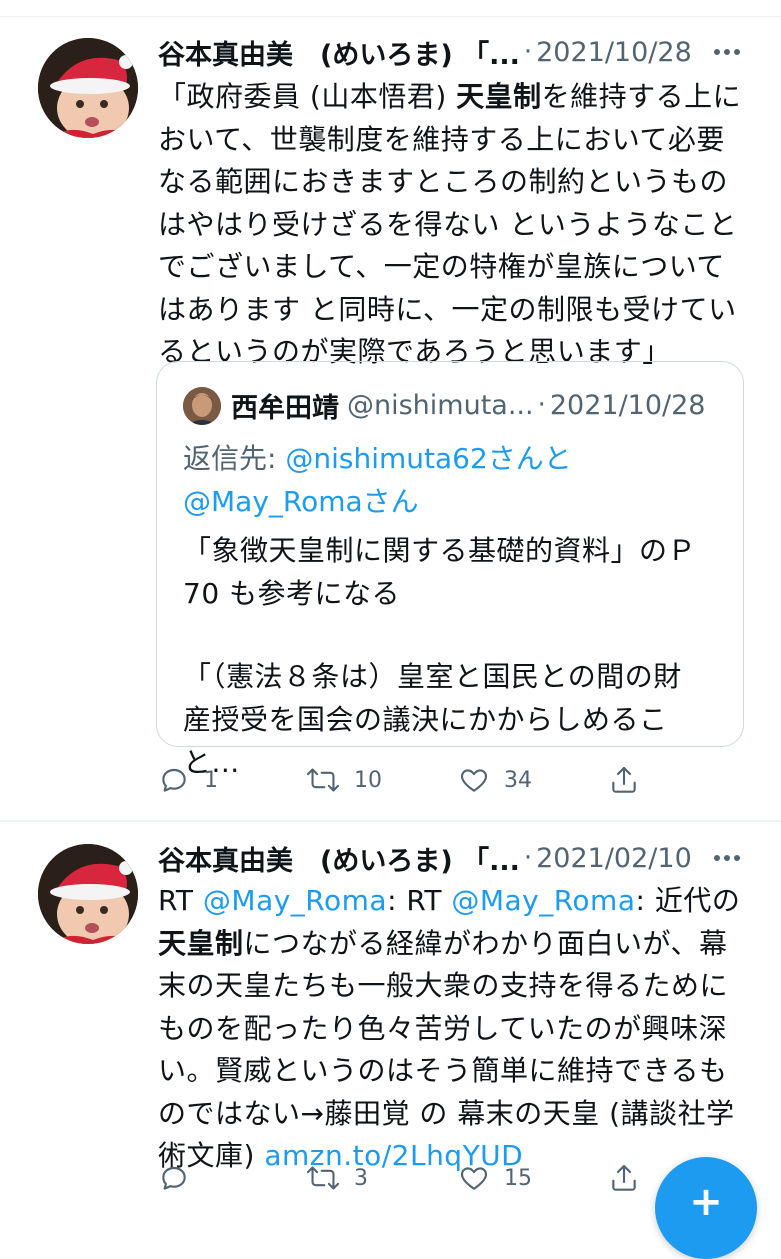 The height and width of the screenshot is (1259, 781). I want to click on tweet-header: 谷本真由美 (めいろま) 「... · 2021/02/10, so click(449, 858).